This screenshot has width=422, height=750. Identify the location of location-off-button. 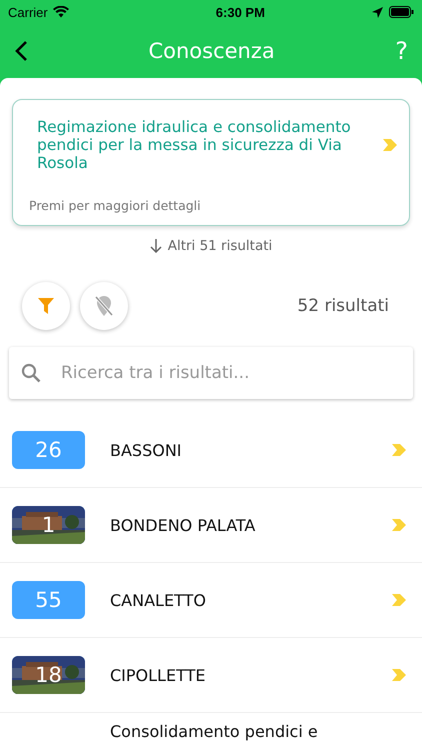
(104, 306).